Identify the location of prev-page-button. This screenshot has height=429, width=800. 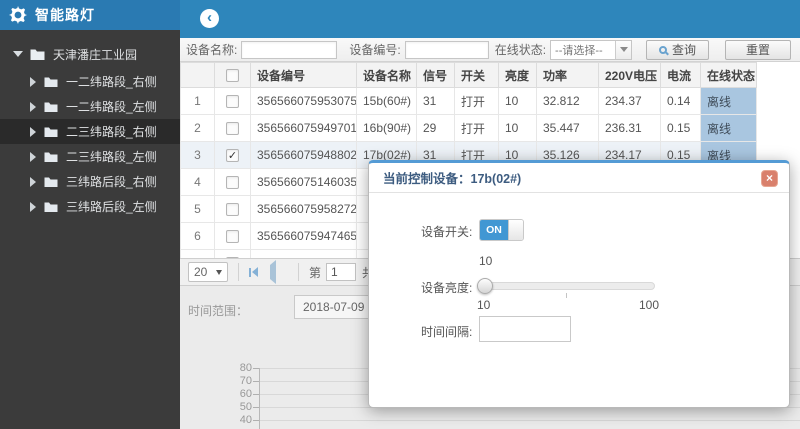
(273, 272).